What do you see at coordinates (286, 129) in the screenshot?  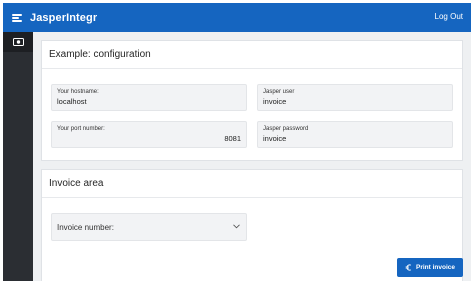 I see `jasper-password-label: Jasper password` at bounding box center [286, 129].